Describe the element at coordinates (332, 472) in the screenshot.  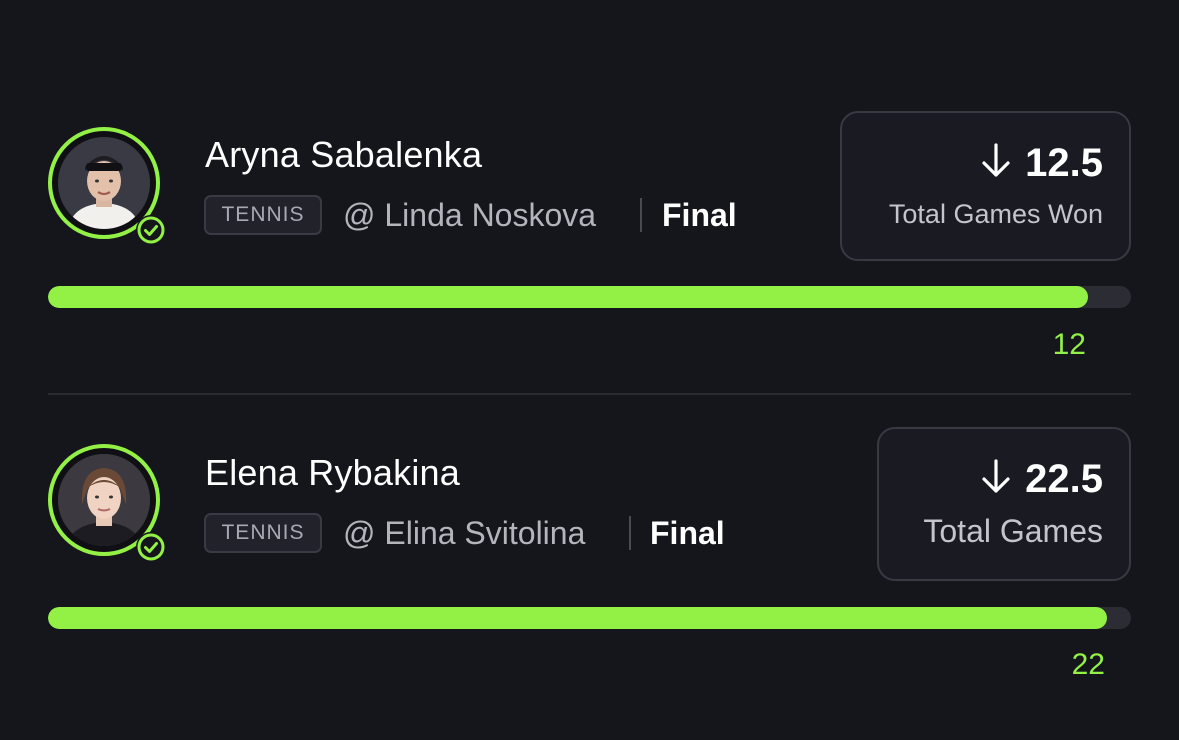
I see `player-name: Elena Rybakina` at that location.